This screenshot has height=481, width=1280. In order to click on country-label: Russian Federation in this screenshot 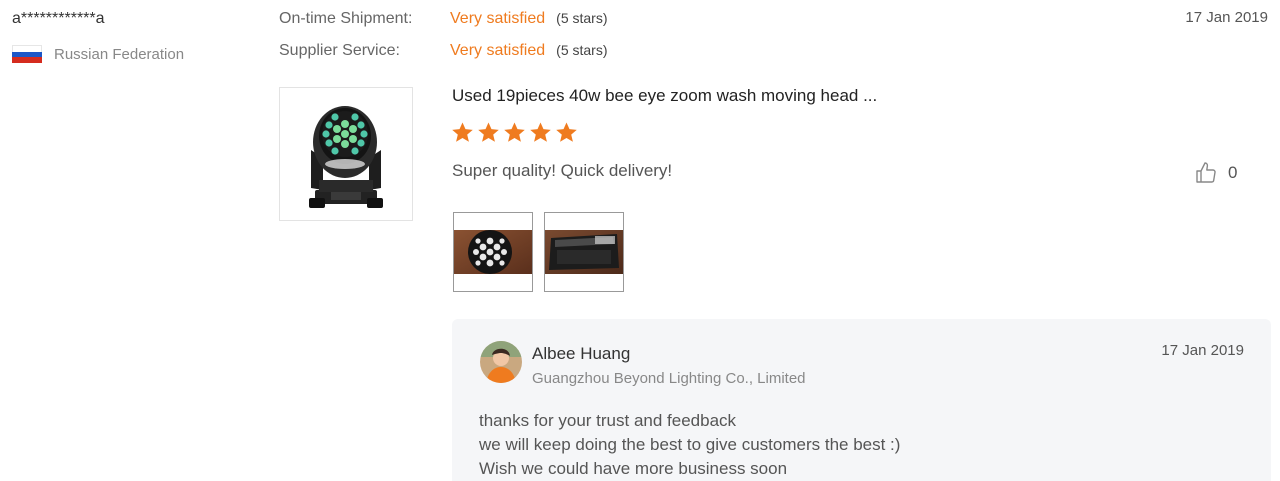, I will do `click(119, 54)`.